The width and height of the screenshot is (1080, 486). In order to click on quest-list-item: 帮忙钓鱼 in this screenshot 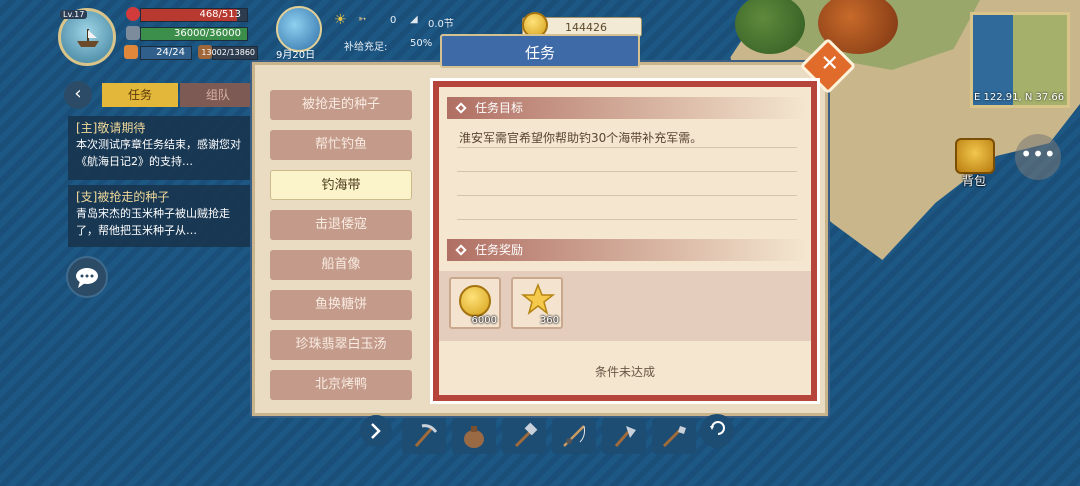, I will do `click(341, 145)`.